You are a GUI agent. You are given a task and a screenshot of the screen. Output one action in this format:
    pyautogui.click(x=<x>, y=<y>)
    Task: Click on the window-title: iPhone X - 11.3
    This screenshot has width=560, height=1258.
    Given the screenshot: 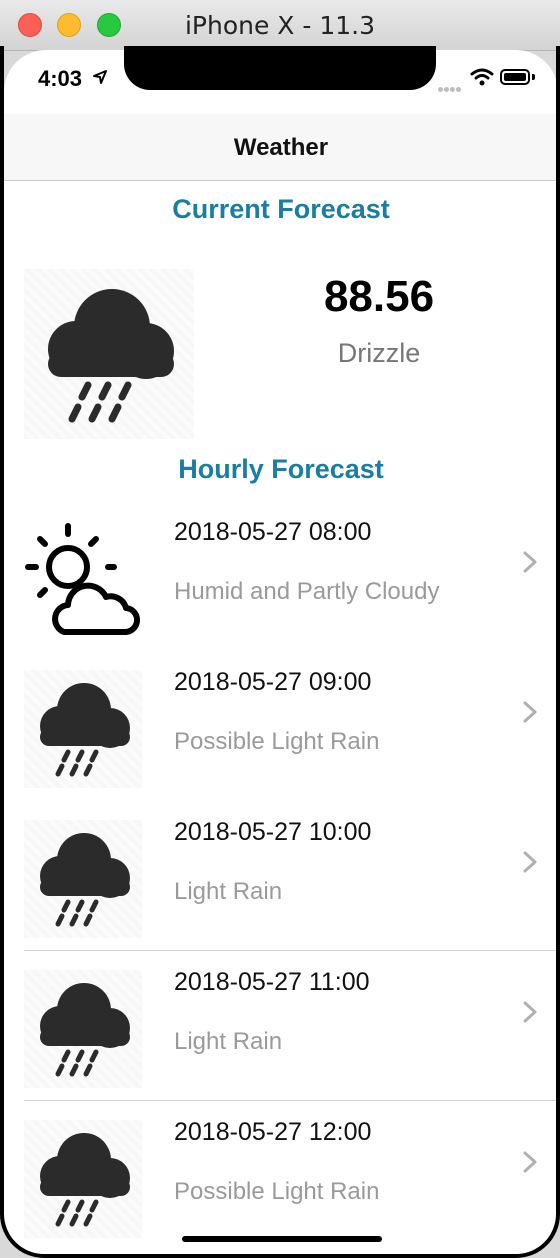 What is the action you would take?
    pyautogui.click(x=280, y=25)
    